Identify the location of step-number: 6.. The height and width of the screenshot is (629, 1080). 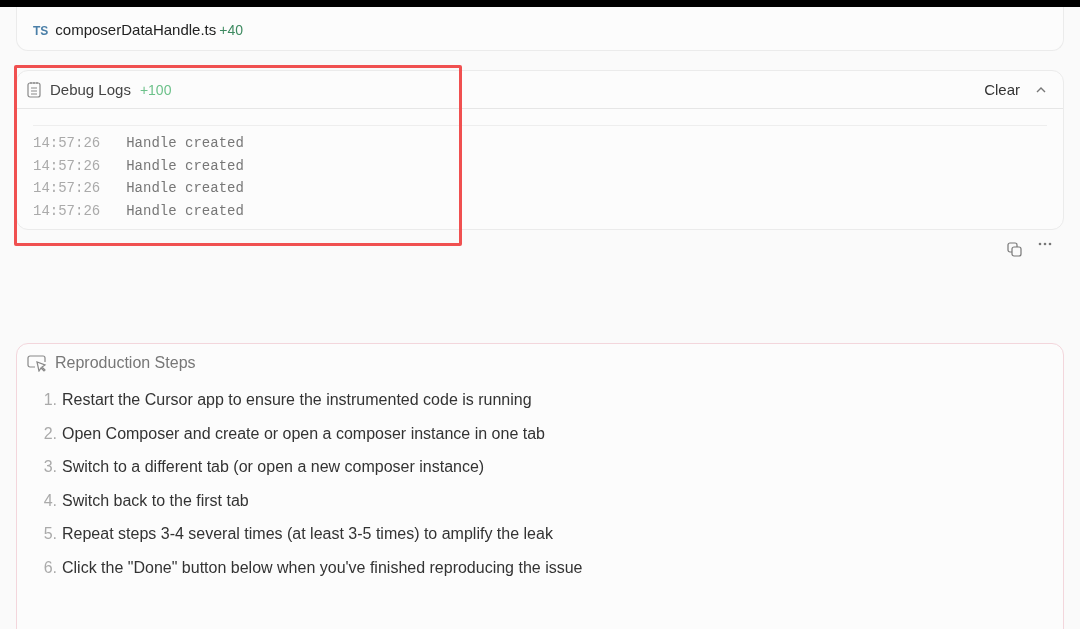
(49, 567).